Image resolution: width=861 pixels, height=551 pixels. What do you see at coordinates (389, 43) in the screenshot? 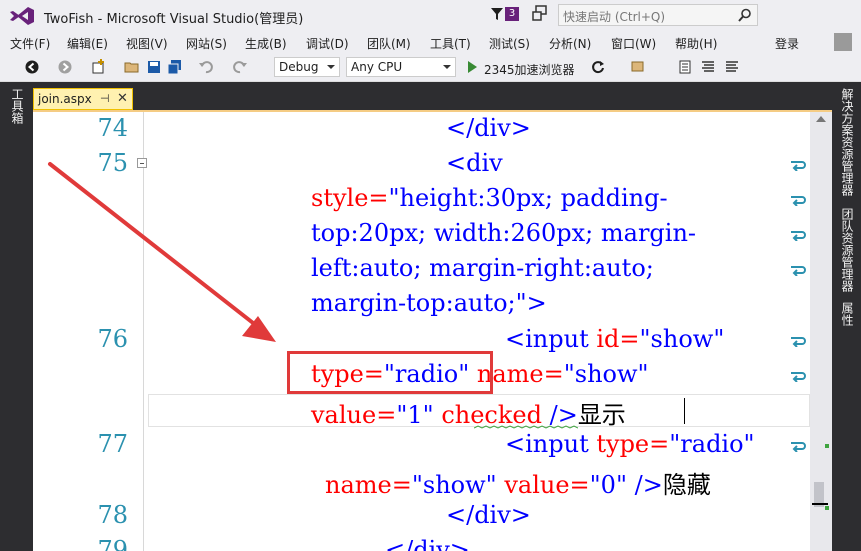
I see `menu-team: 团队(M)` at bounding box center [389, 43].